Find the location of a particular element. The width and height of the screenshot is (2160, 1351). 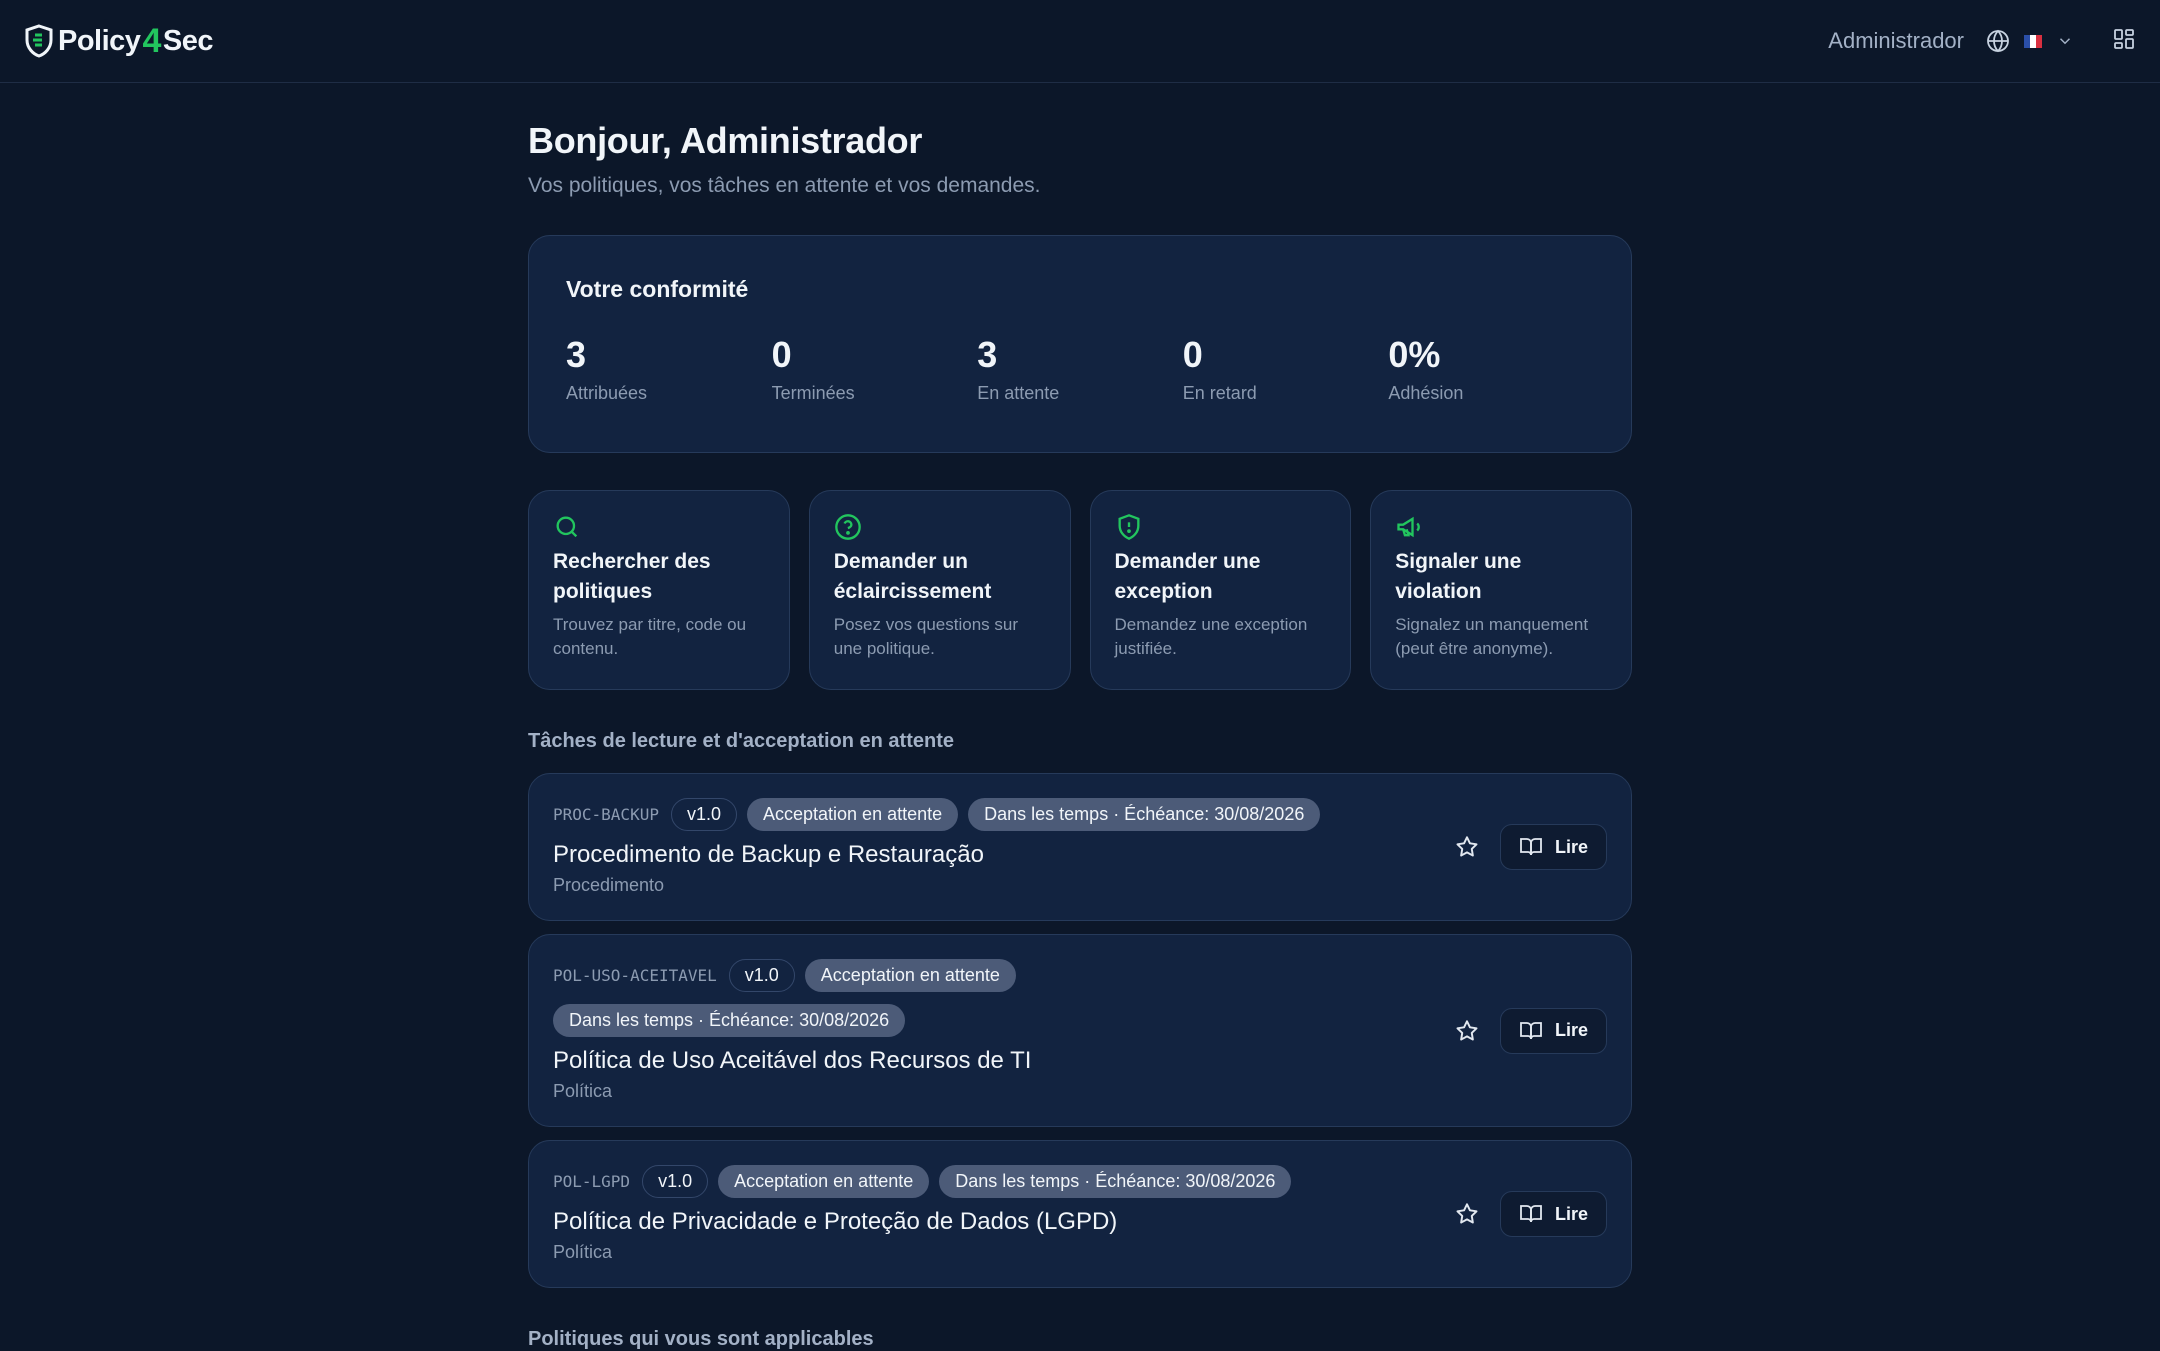

stat-pending: 3 En attente is located at coordinates (1080, 370).